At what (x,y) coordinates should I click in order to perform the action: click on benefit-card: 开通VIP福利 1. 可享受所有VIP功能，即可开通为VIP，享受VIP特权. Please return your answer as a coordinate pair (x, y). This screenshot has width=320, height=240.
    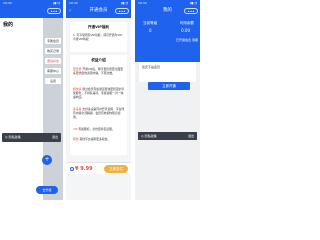
    Looking at the image, I should click on (98, 37).